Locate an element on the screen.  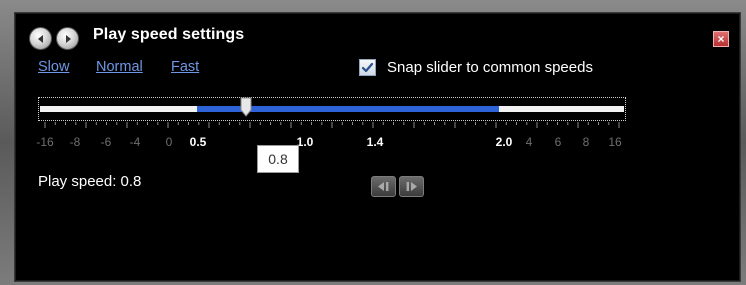
tick-label: 16 is located at coordinates (615, 142).